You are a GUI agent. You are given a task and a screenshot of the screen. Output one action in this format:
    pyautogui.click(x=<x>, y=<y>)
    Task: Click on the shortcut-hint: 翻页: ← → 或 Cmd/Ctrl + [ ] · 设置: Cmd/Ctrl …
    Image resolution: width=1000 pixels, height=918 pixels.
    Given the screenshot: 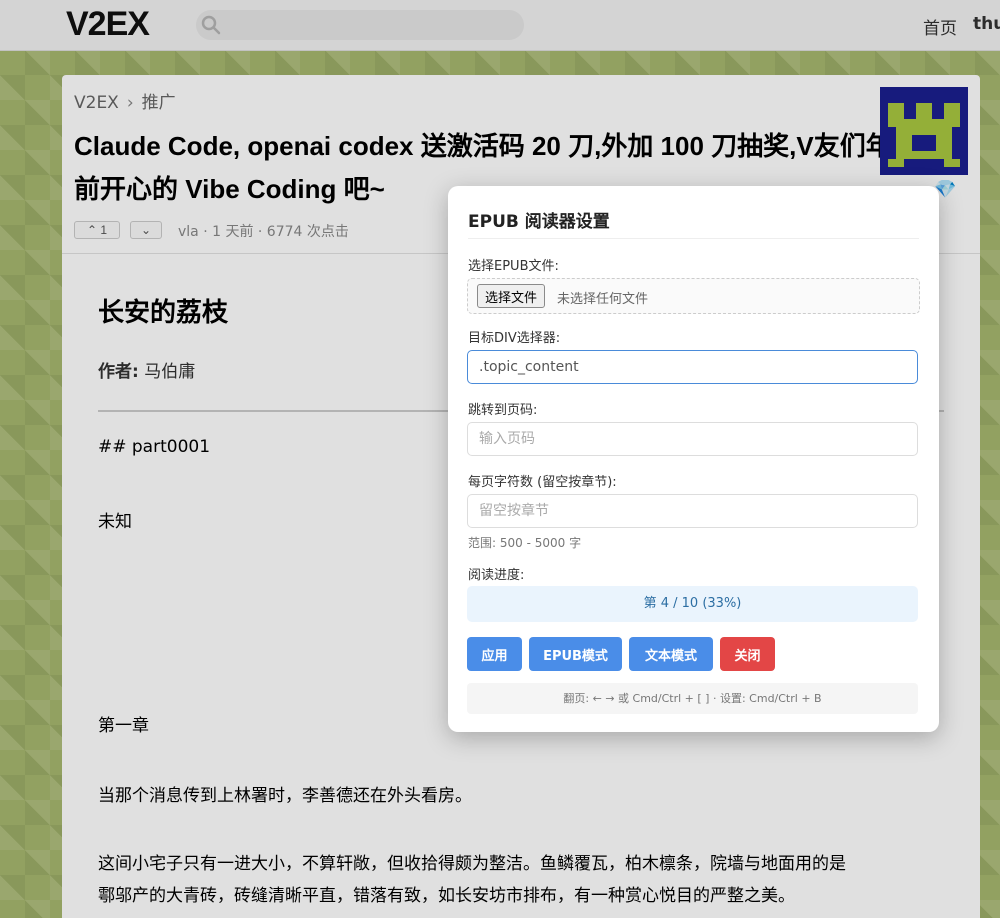 What is the action you would take?
    pyautogui.click(x=692, y=698)
    